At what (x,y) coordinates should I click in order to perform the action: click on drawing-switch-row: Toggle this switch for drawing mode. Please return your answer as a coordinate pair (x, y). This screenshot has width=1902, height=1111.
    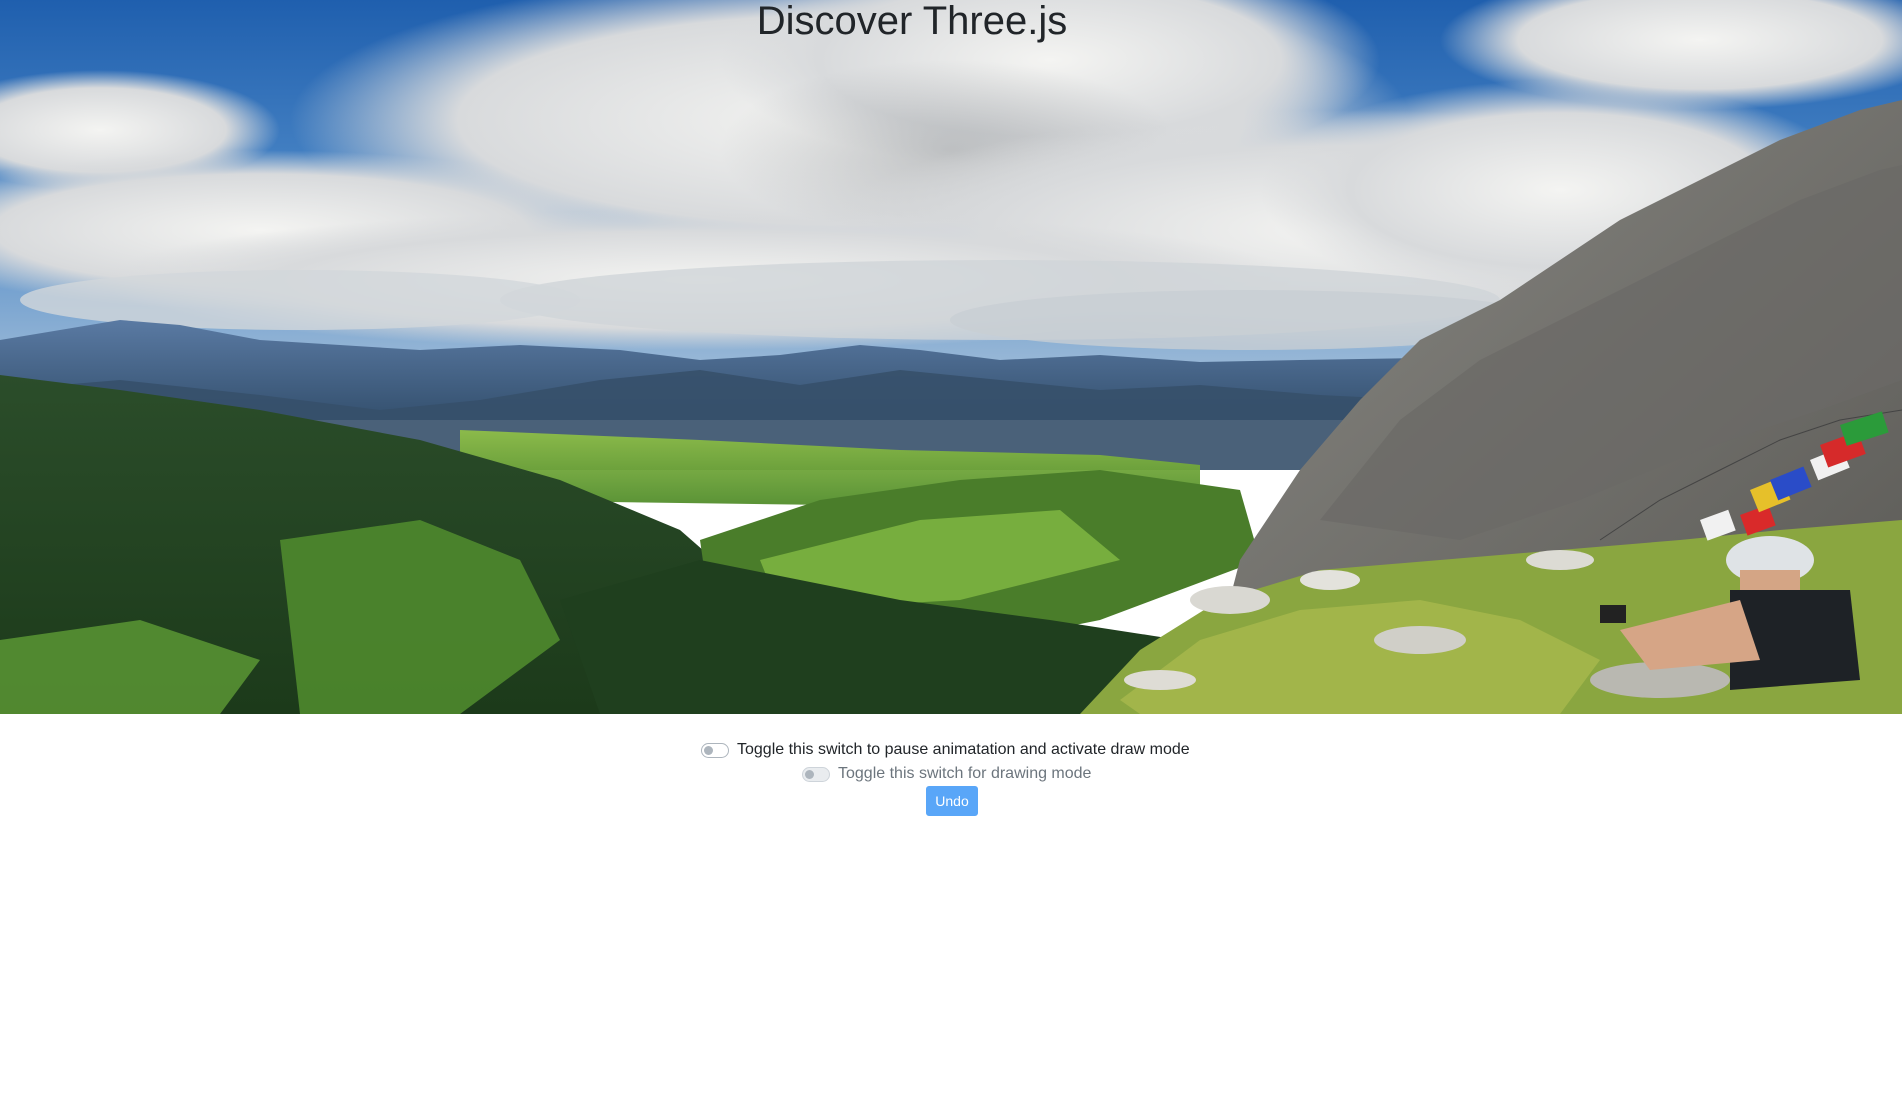
    Looking at the image, I should click on (946, 774).